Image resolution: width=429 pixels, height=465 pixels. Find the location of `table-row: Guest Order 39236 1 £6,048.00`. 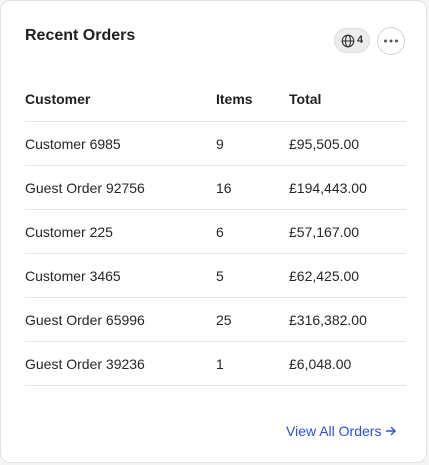

table-row: Guest Order 39236 1 £6,048.00 is located at coordinates (215, 363).